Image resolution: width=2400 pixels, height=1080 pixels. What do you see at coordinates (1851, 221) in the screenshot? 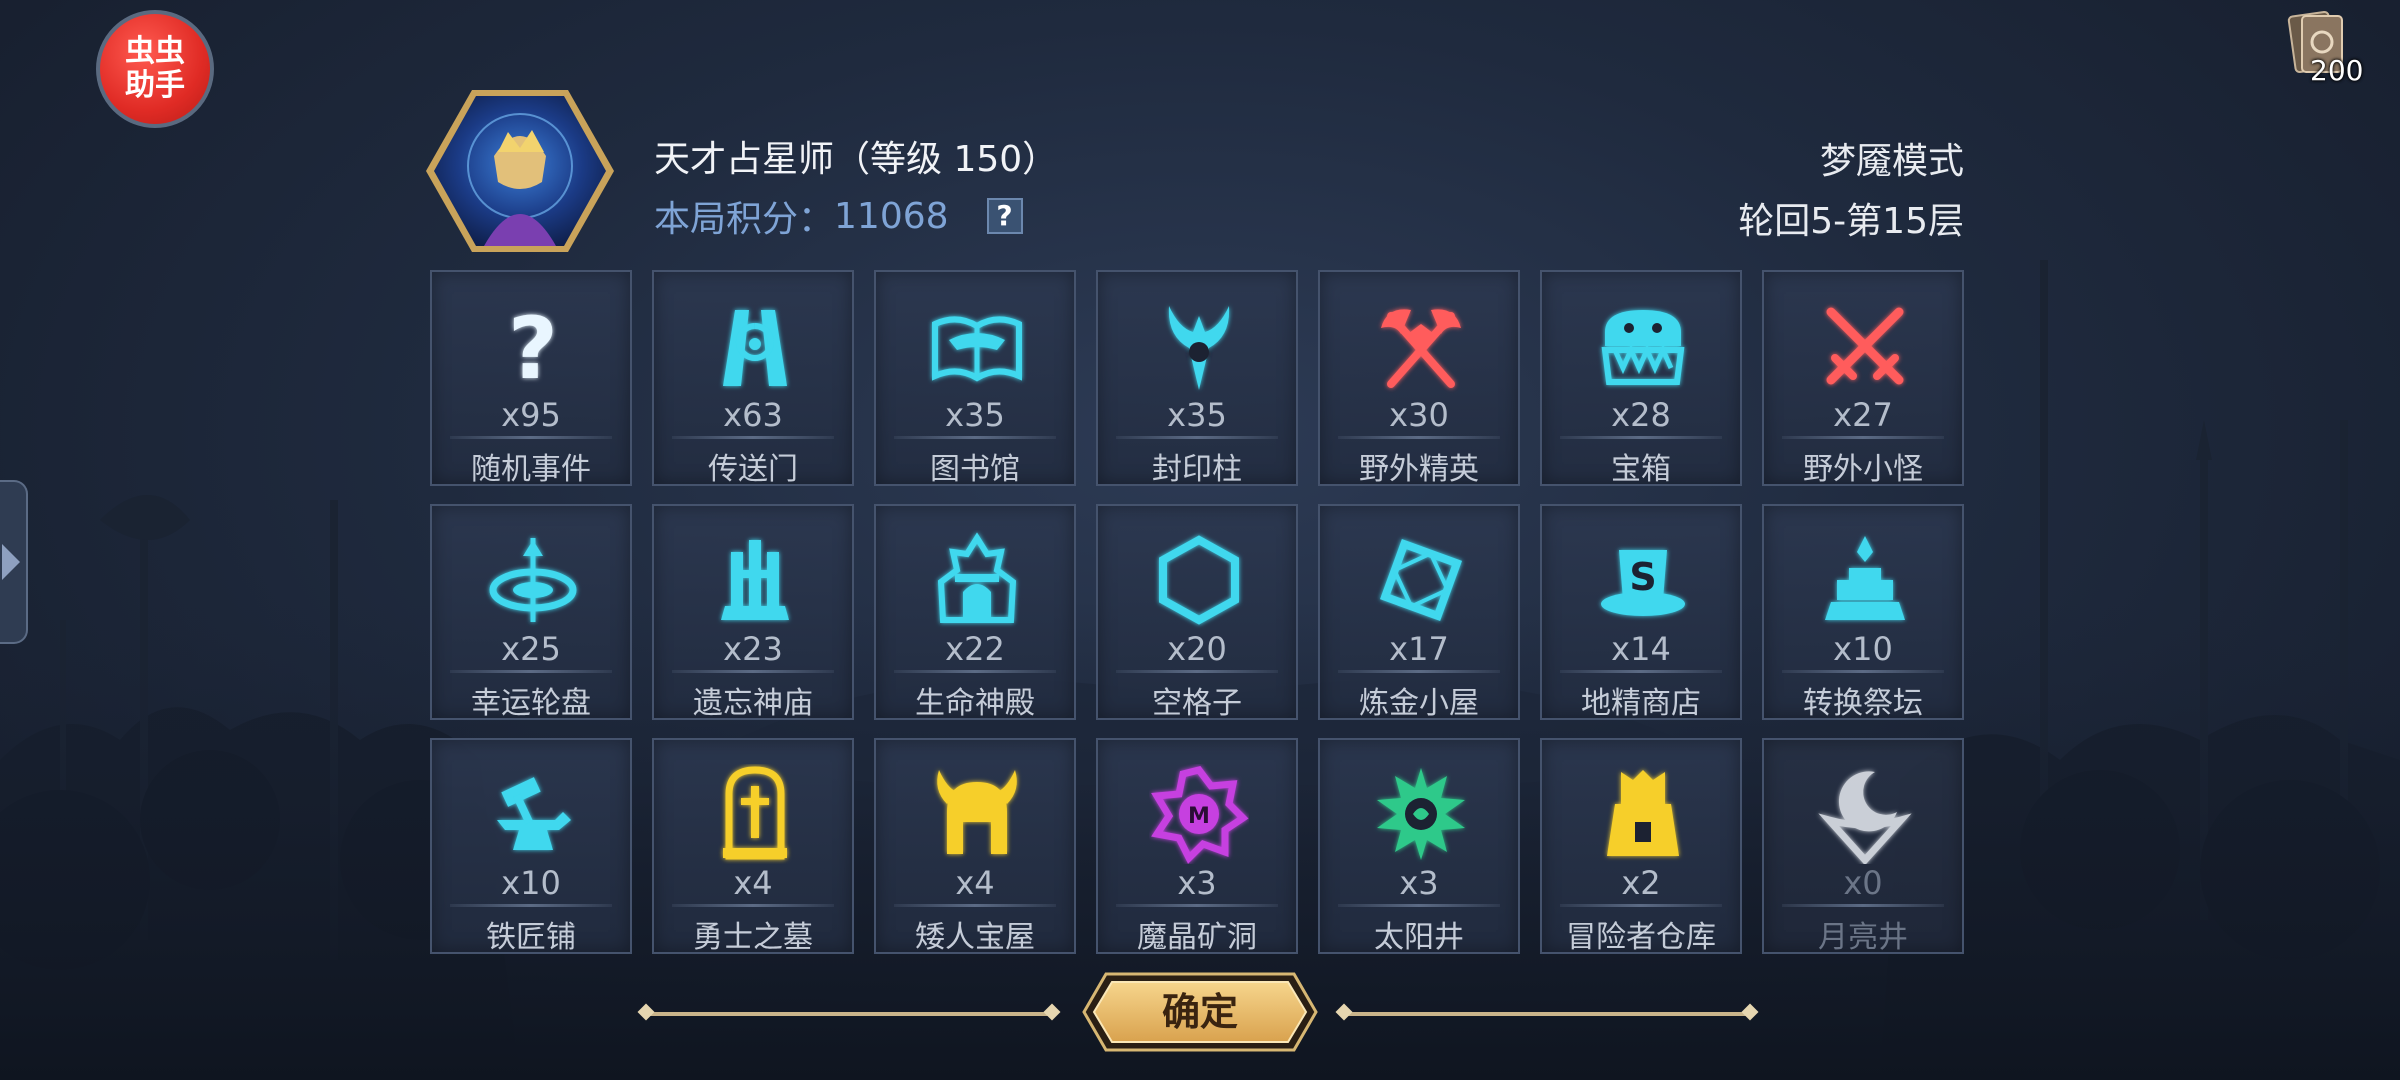
I see `round-floor: 轮回5-第15层` at bounding box center [1851, 221].